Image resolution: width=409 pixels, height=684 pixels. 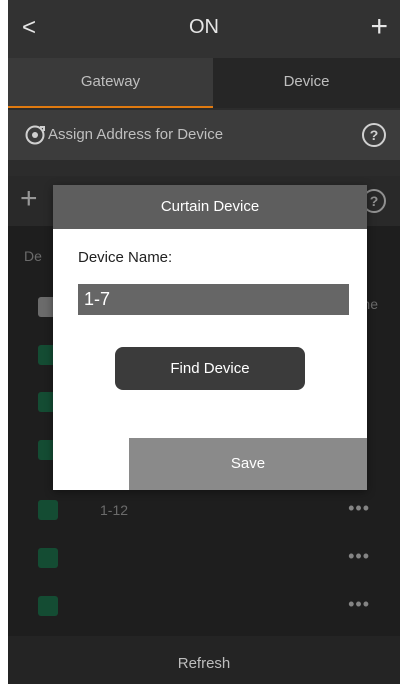 I want to click on find-device-button: Find Device, so click(x=210, y=368).